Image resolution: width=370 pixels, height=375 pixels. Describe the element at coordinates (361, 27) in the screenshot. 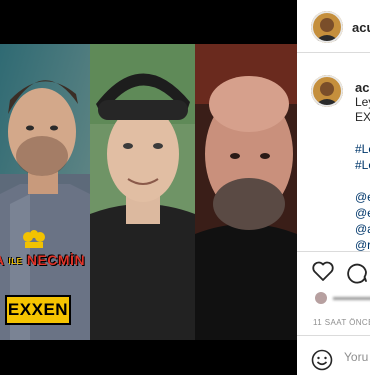

I see `header-username: acu` at that location.